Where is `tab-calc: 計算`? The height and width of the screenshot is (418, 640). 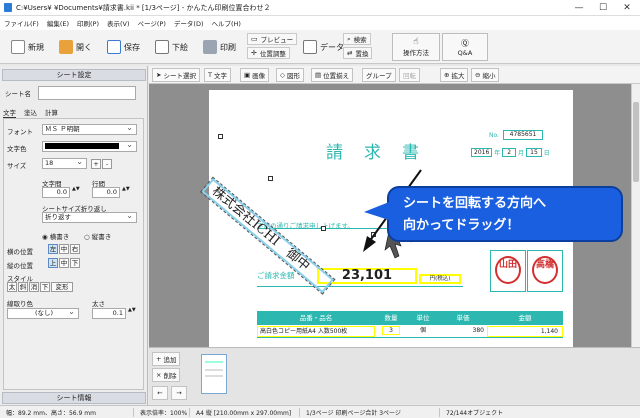
tab-calc: 計算 is located at coordinates (51, 112).